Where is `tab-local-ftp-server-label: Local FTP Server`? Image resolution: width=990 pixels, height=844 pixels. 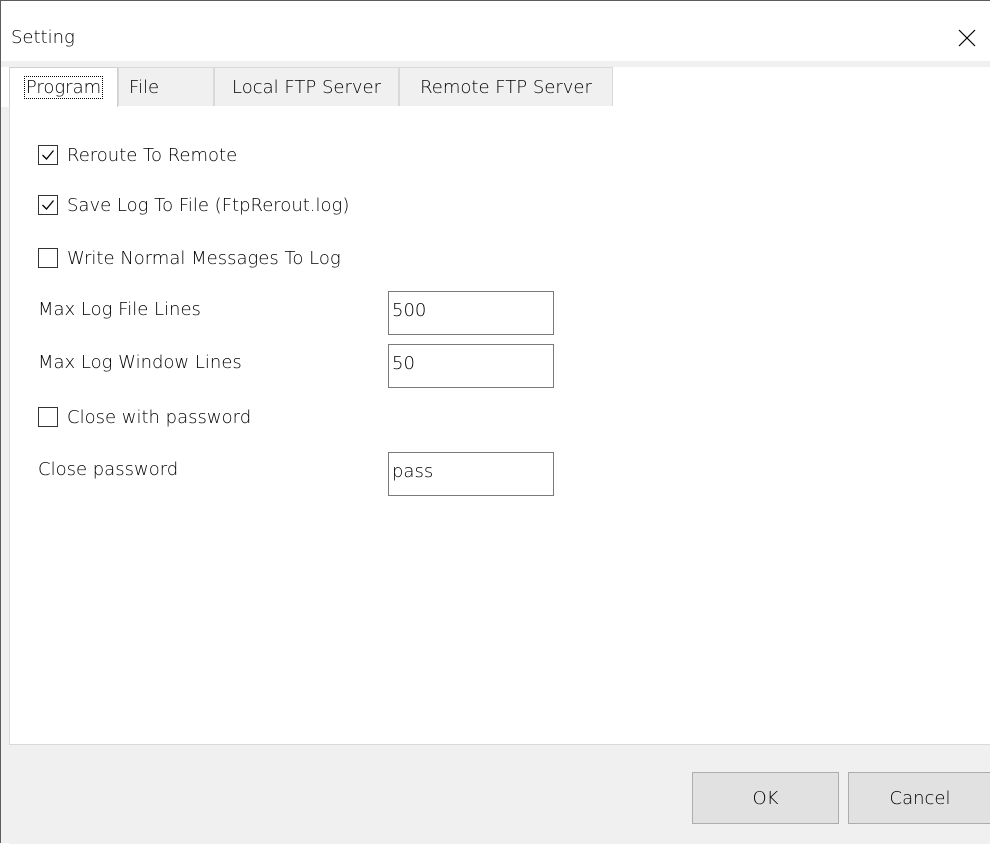 tab-local-ftp-server-label: Local FTP Server is located at coordinates (306, 87).